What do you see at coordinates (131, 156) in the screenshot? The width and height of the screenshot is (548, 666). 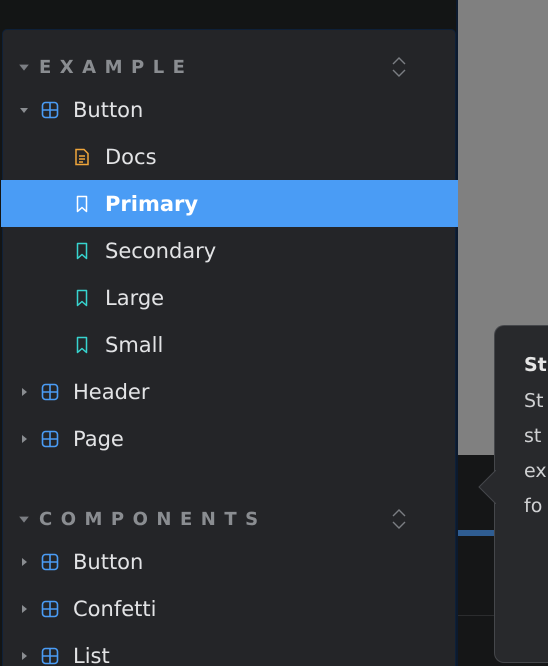 I see `item-label: Docs` at bounding box center [131, 156].